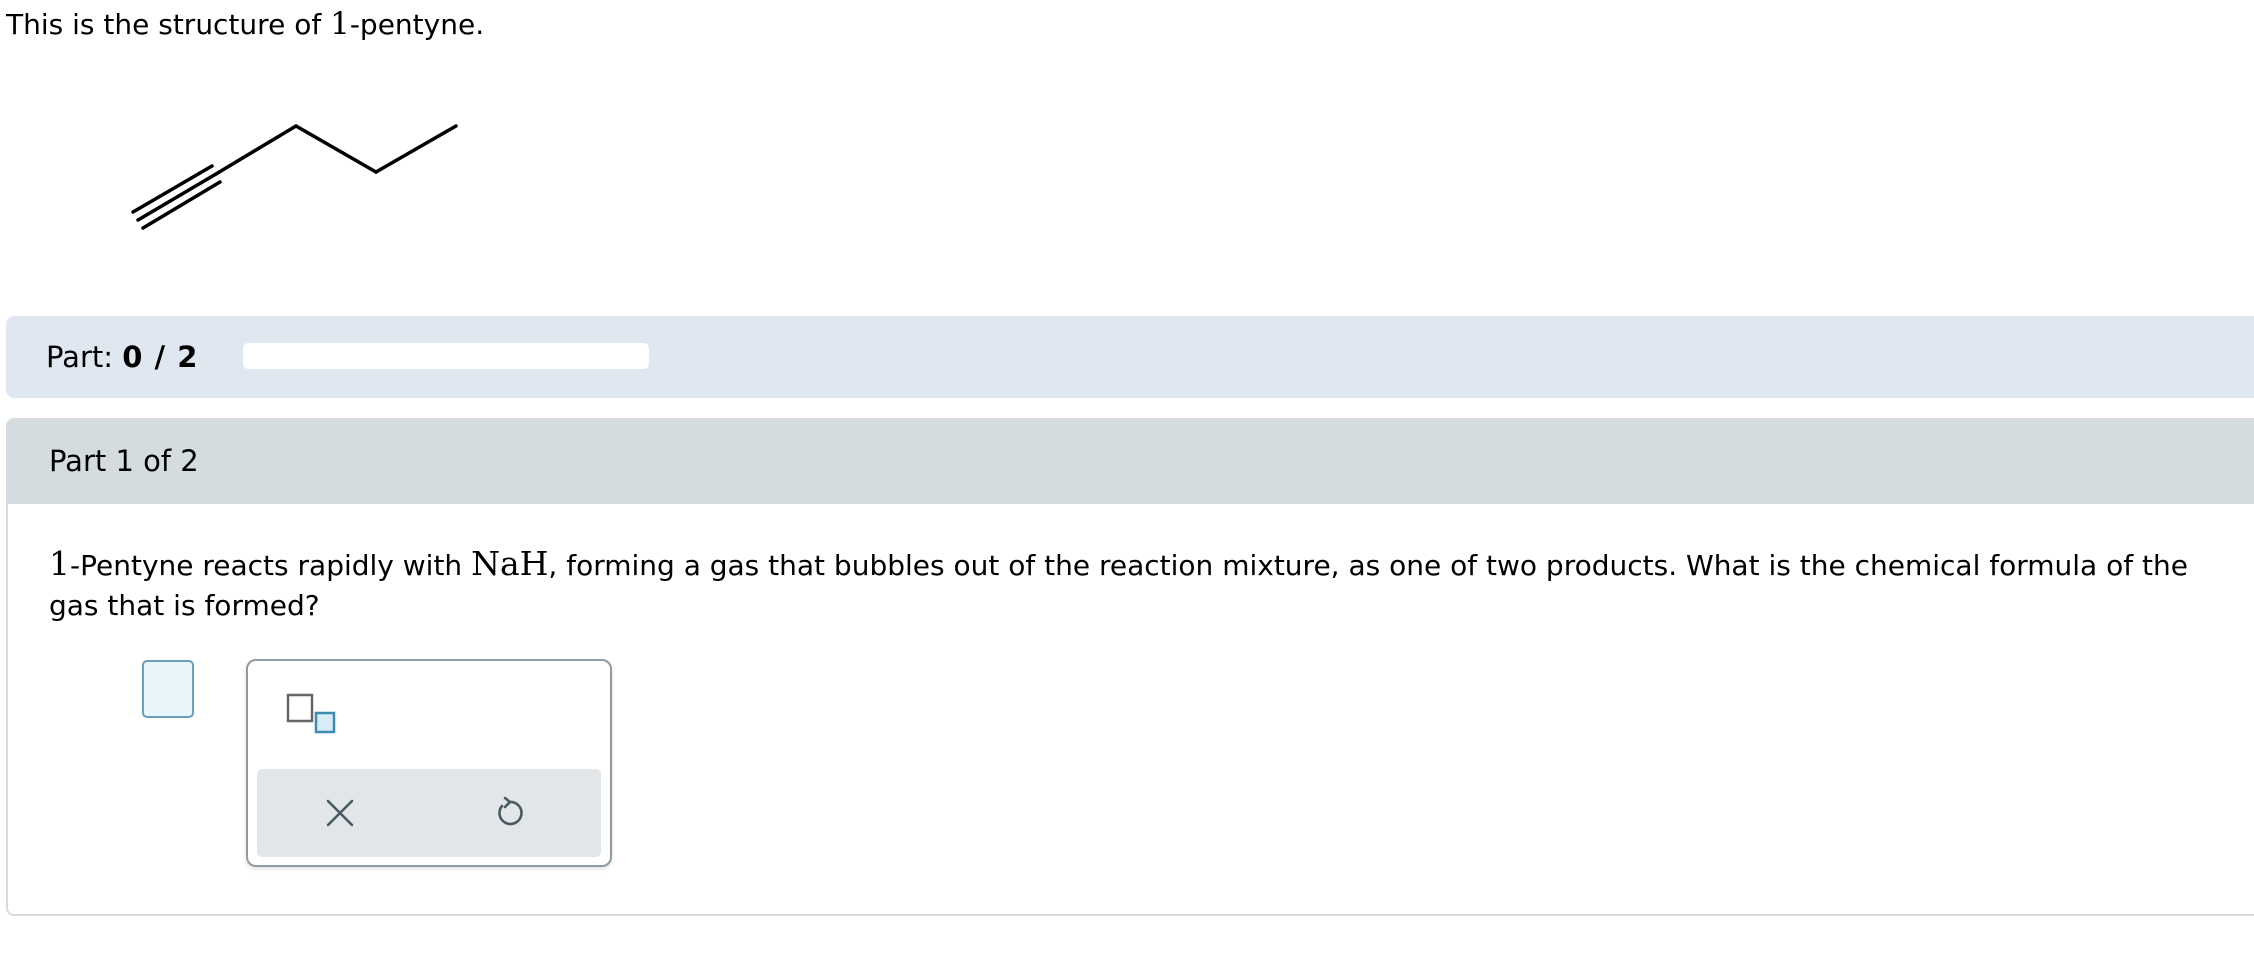  Describe the element at coordinates (1131, 462) in the screenshot. I see `part-card-header: Part 1 of 2` at that location.